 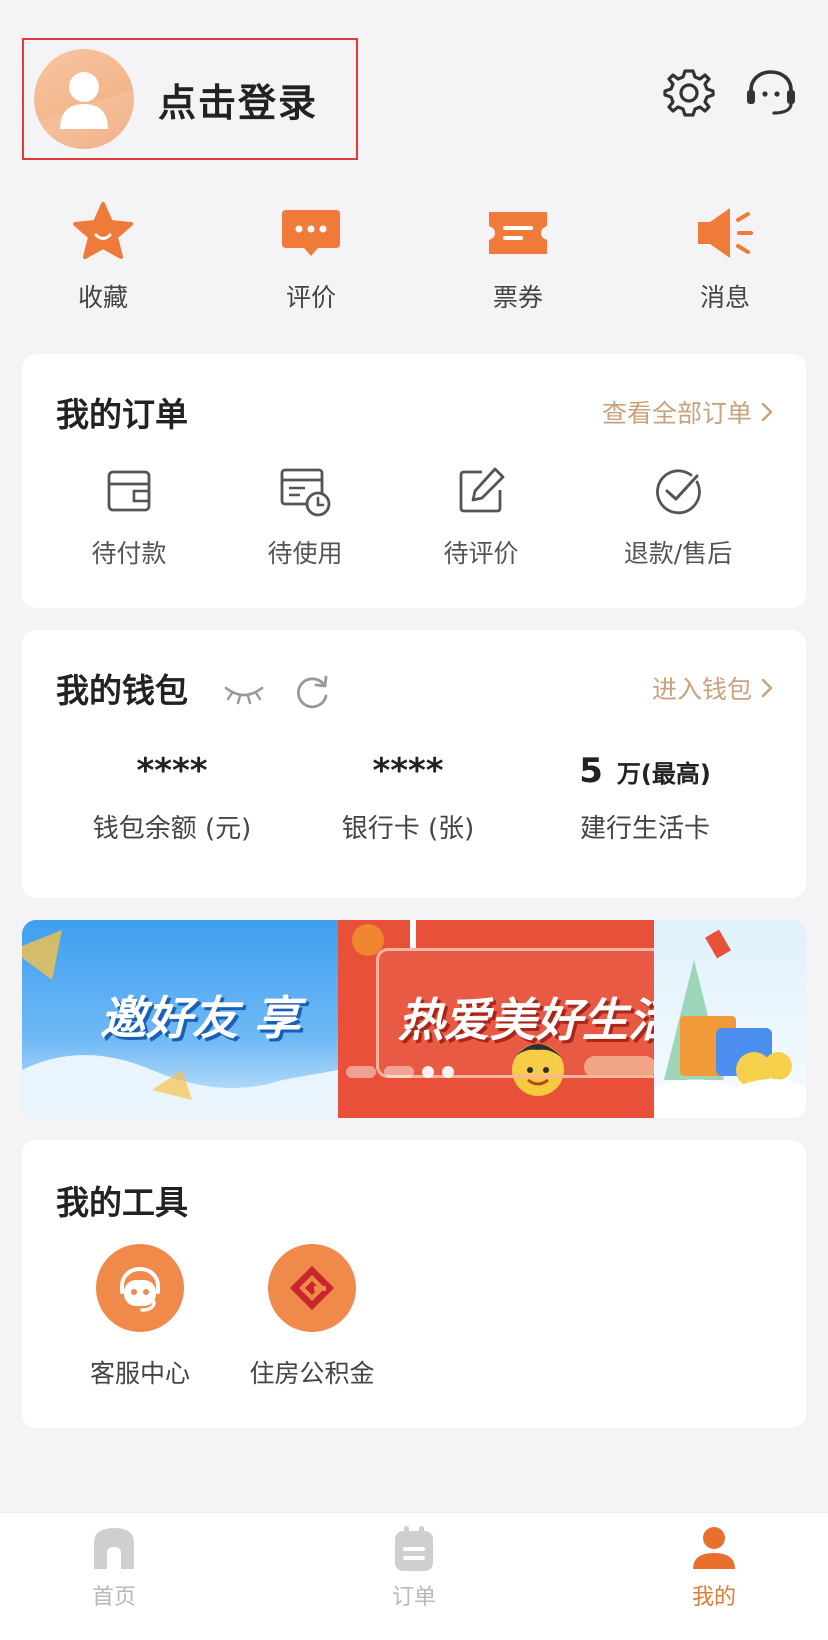 I want to click on edit-icon, so click(x=482, y=490).